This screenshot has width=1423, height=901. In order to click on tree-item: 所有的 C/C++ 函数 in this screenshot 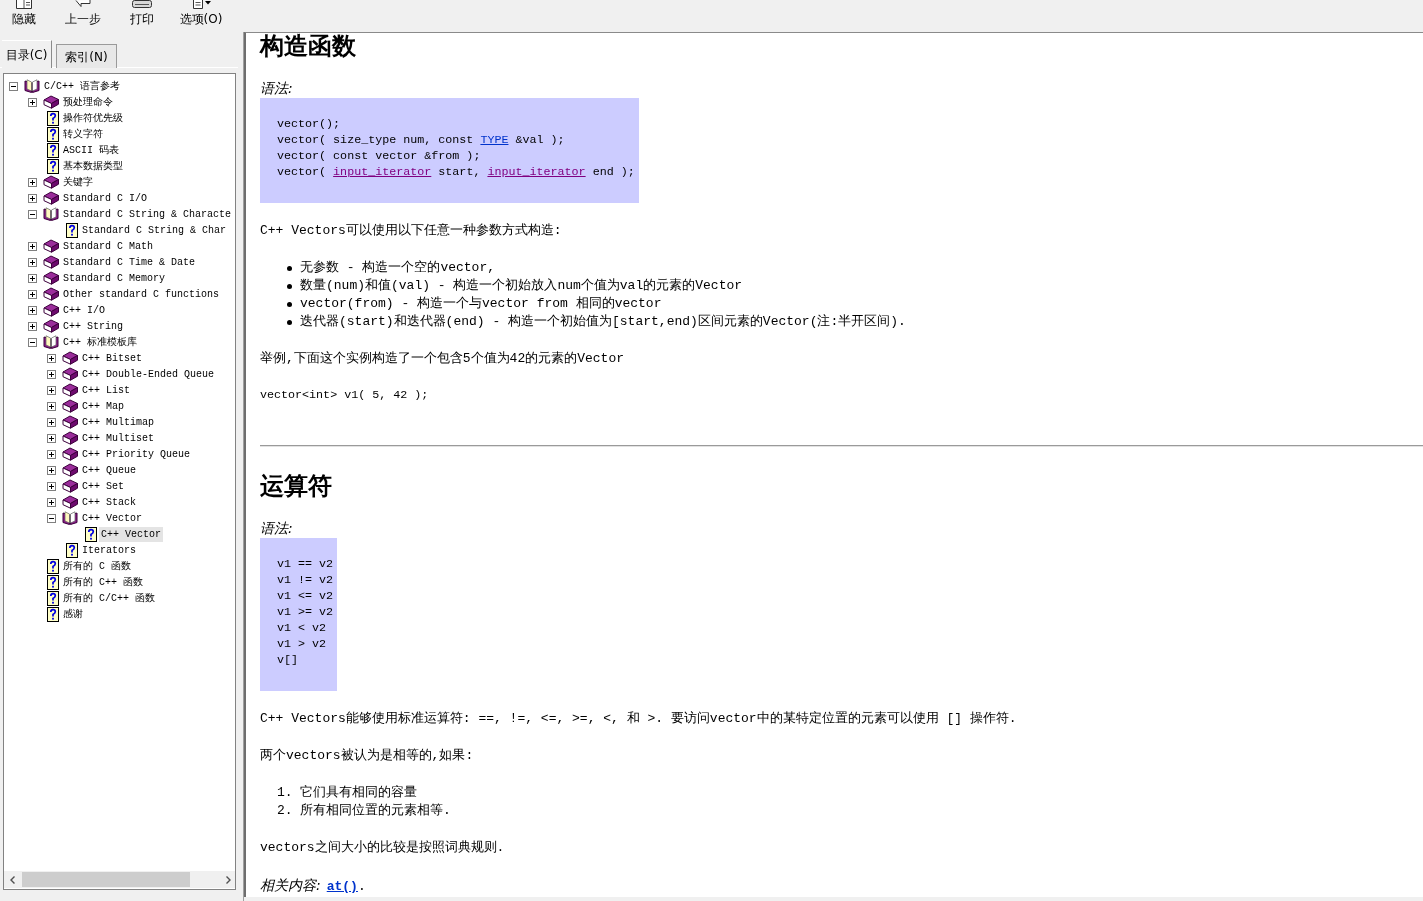, I will do `click(109, 598)`.